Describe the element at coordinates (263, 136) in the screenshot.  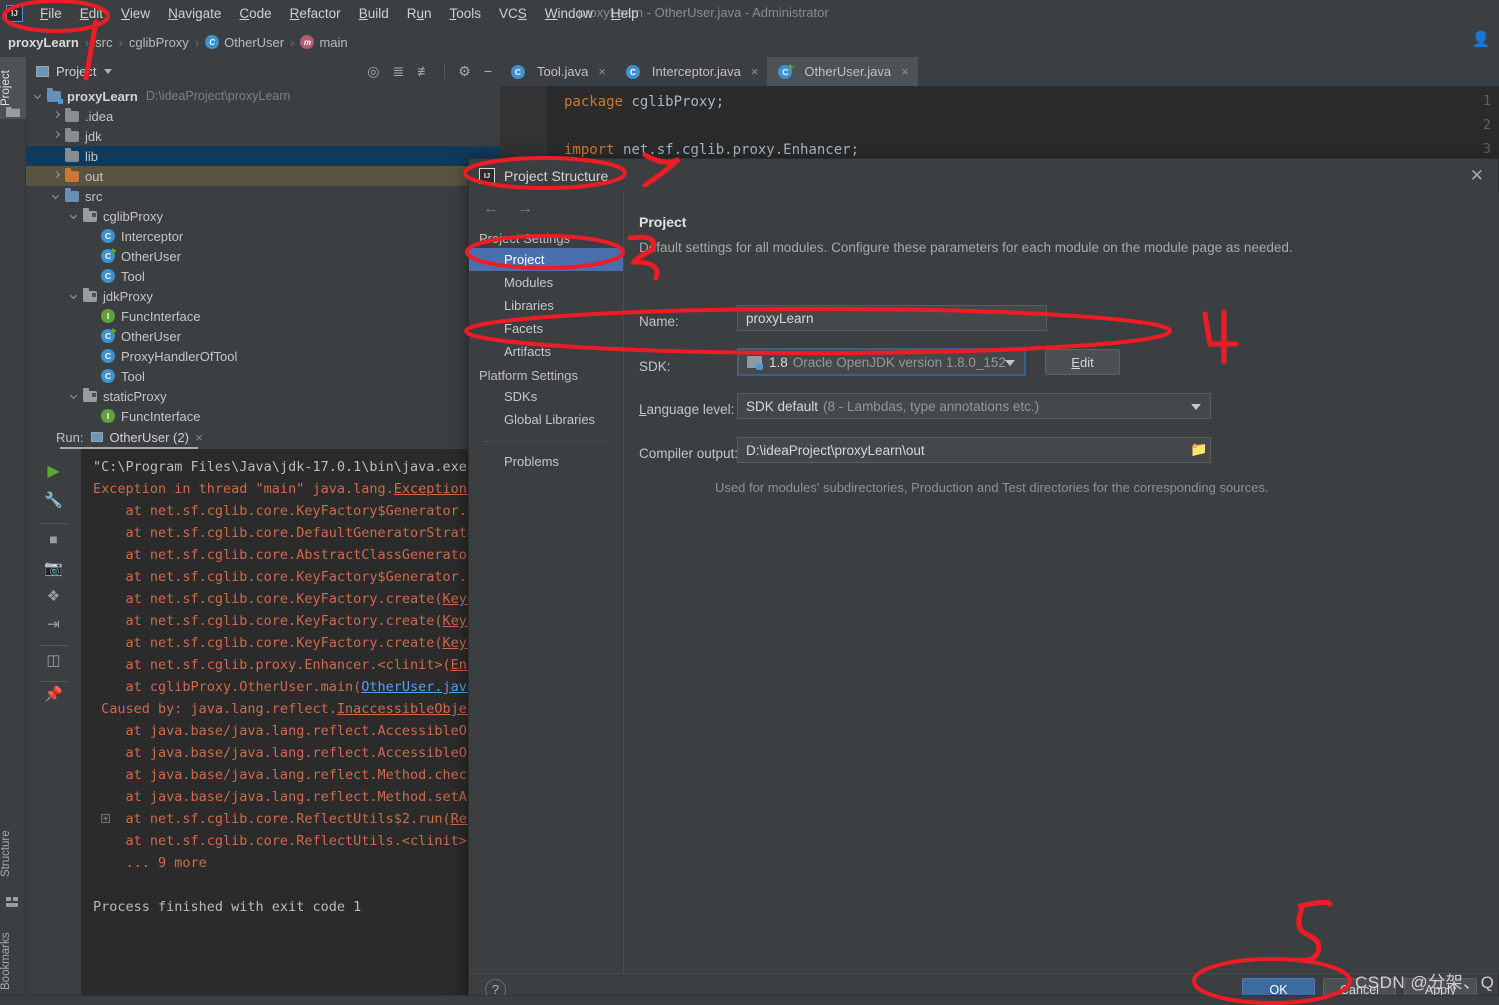
I see `tree-node-jdk: jdk` at that location.